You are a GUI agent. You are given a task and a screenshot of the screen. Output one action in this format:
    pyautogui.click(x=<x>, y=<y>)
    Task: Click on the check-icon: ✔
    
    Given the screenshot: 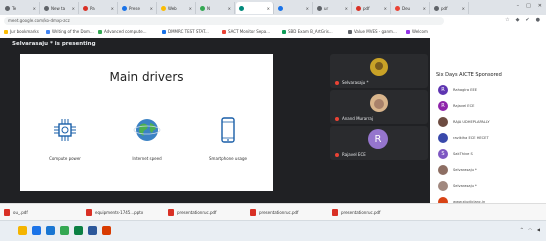 What is the action you would take?
    pyautogui.click(x=527, y=20)
    